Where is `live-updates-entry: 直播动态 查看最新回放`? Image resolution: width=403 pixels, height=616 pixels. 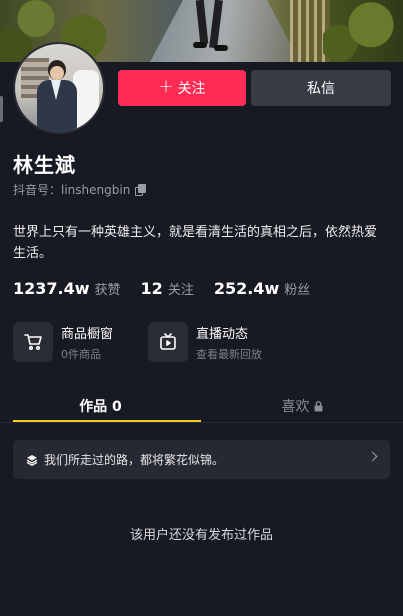 live-updates-entry: 直播动态 查看最新回放 is located at coordinates (205, 342).